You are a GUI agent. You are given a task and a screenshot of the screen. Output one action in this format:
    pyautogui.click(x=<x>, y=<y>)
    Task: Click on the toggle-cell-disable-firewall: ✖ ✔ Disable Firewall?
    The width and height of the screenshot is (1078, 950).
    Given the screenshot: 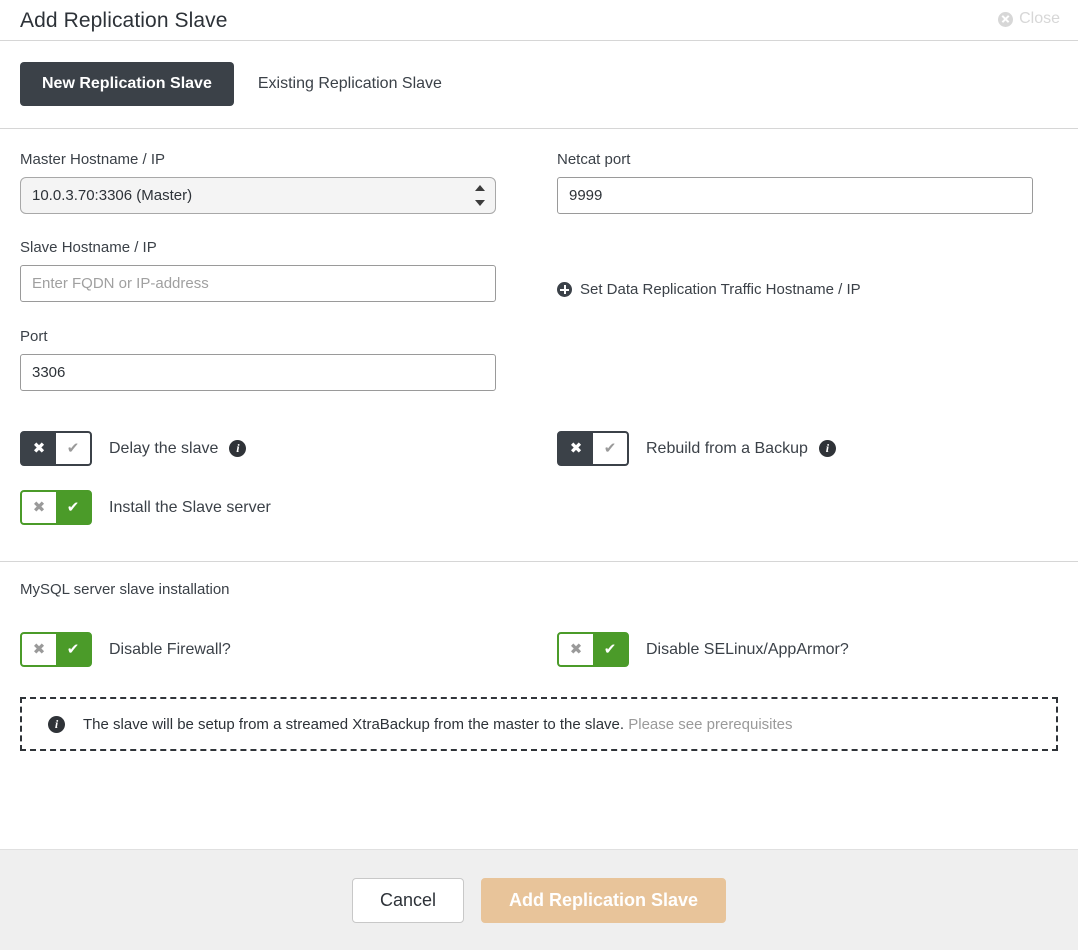 What is the action you would take?
    pyautogui.click(x=279, y=660)
    